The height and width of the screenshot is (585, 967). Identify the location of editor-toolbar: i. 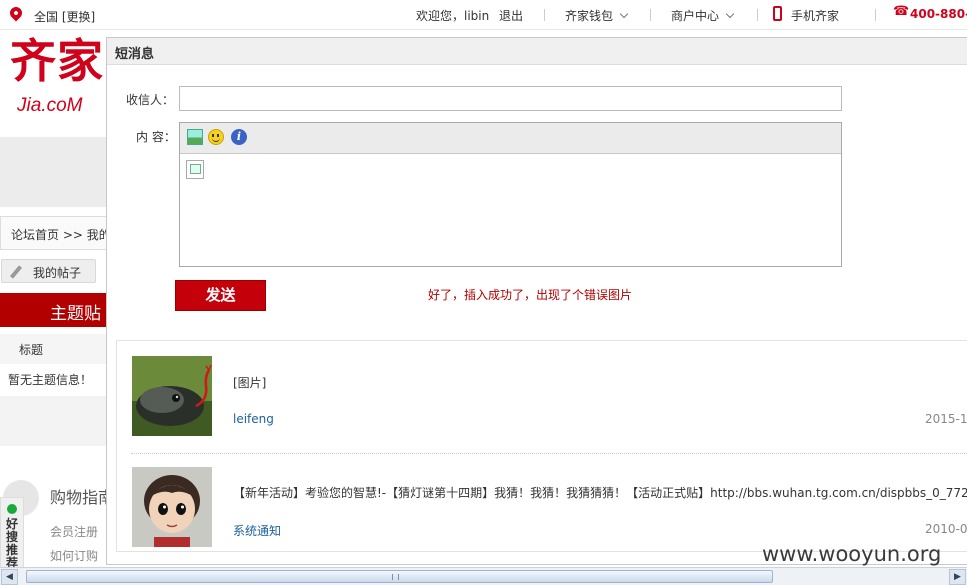
(510, 138).